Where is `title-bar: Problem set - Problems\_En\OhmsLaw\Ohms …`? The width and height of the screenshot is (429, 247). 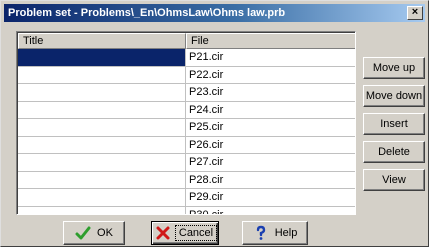 title-bar: Problem set - Problems\_En\OhmsLaw\Ohms … is located at coordinates (214, 13).